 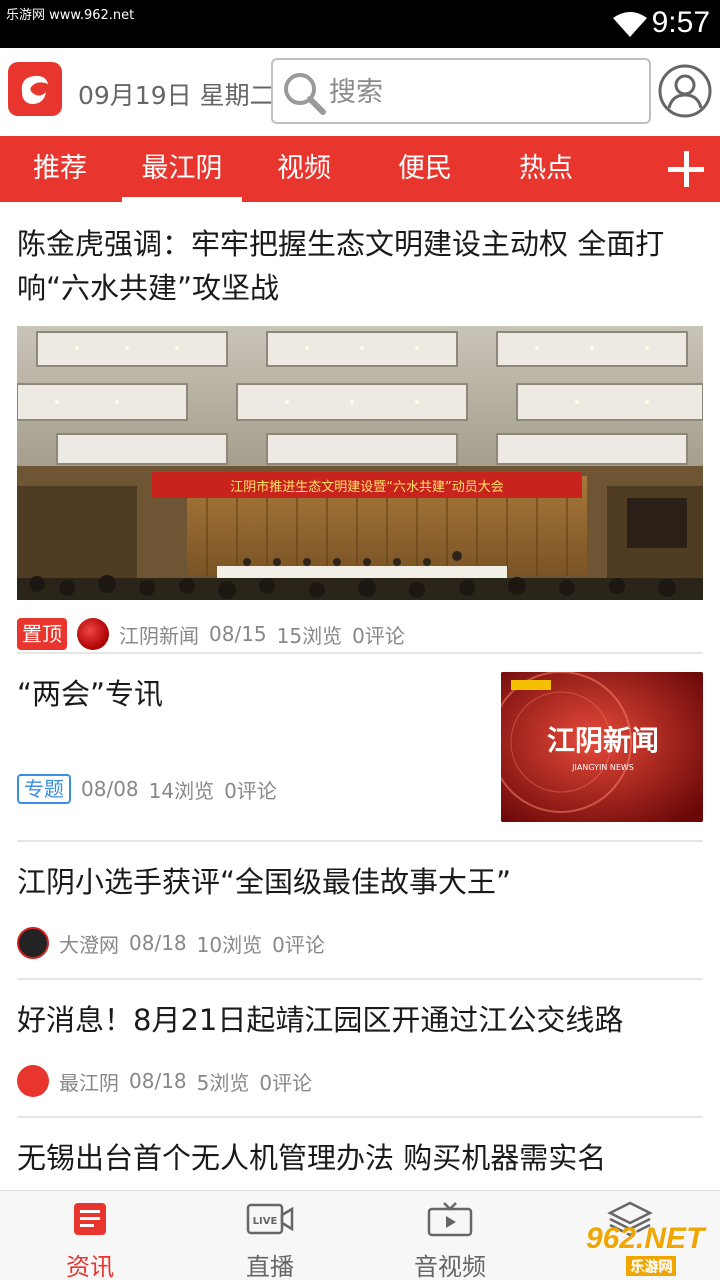 I want to click on news-title: 江阴小选手获评“全国级最佳故事大王”, so click(x=264, y=882).